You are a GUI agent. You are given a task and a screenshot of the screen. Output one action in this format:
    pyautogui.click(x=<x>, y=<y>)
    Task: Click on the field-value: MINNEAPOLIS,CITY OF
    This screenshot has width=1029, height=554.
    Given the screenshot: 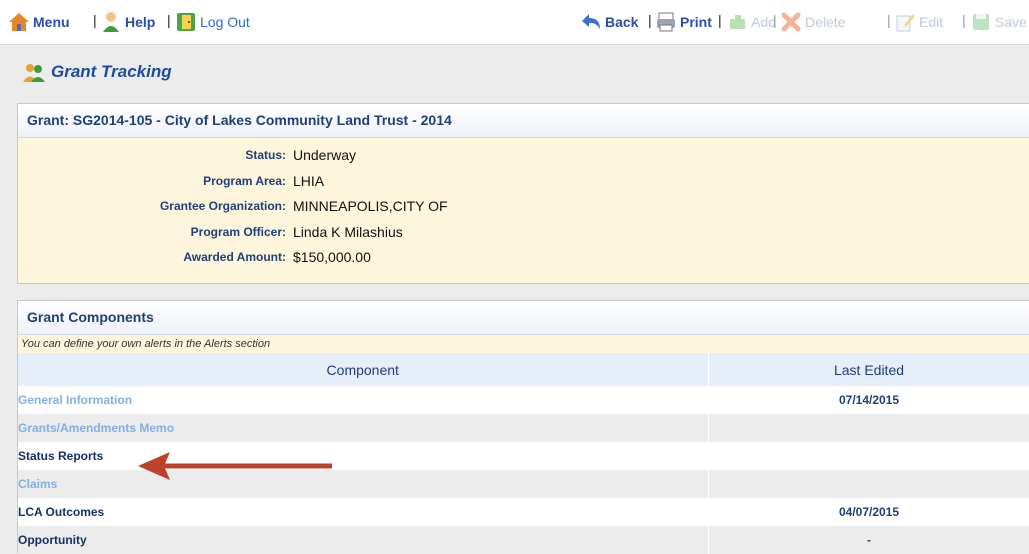 What is the action you would take?
    pyautogui.click(x=370, y=206)
    